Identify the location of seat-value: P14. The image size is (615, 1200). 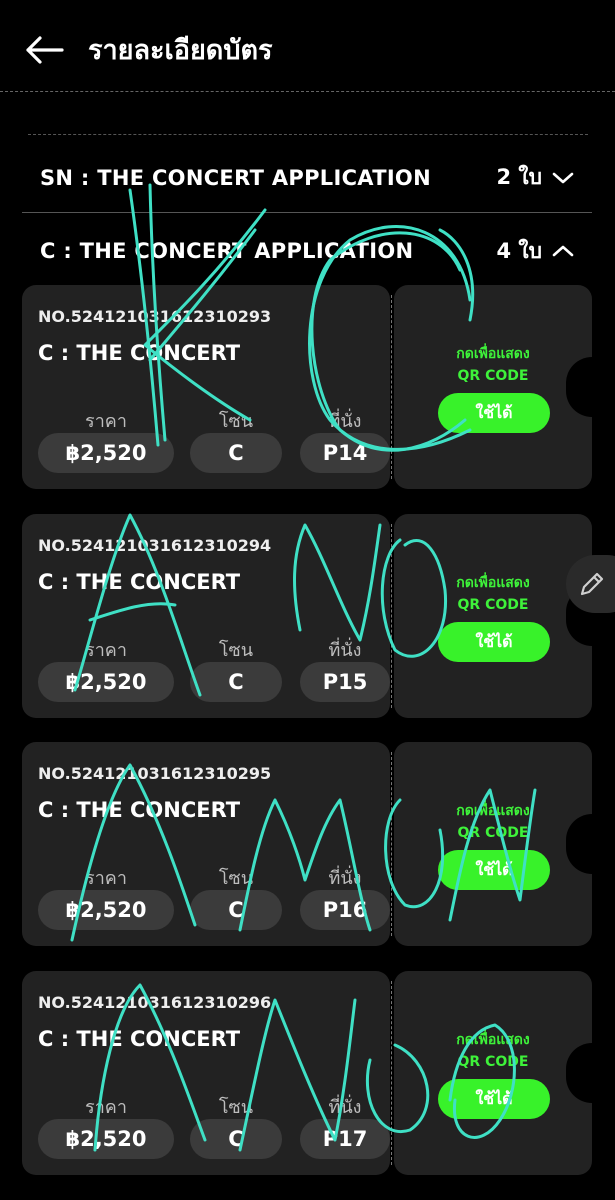
(345, 453).